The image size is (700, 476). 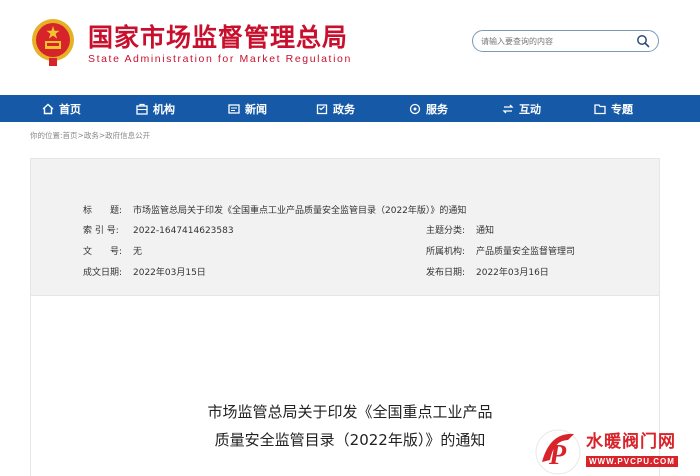 What do you see at coordinates (631, 442) in the screenshot?
I see `watermark-text: 水暖阀门网` at bounding box center [631, 442].